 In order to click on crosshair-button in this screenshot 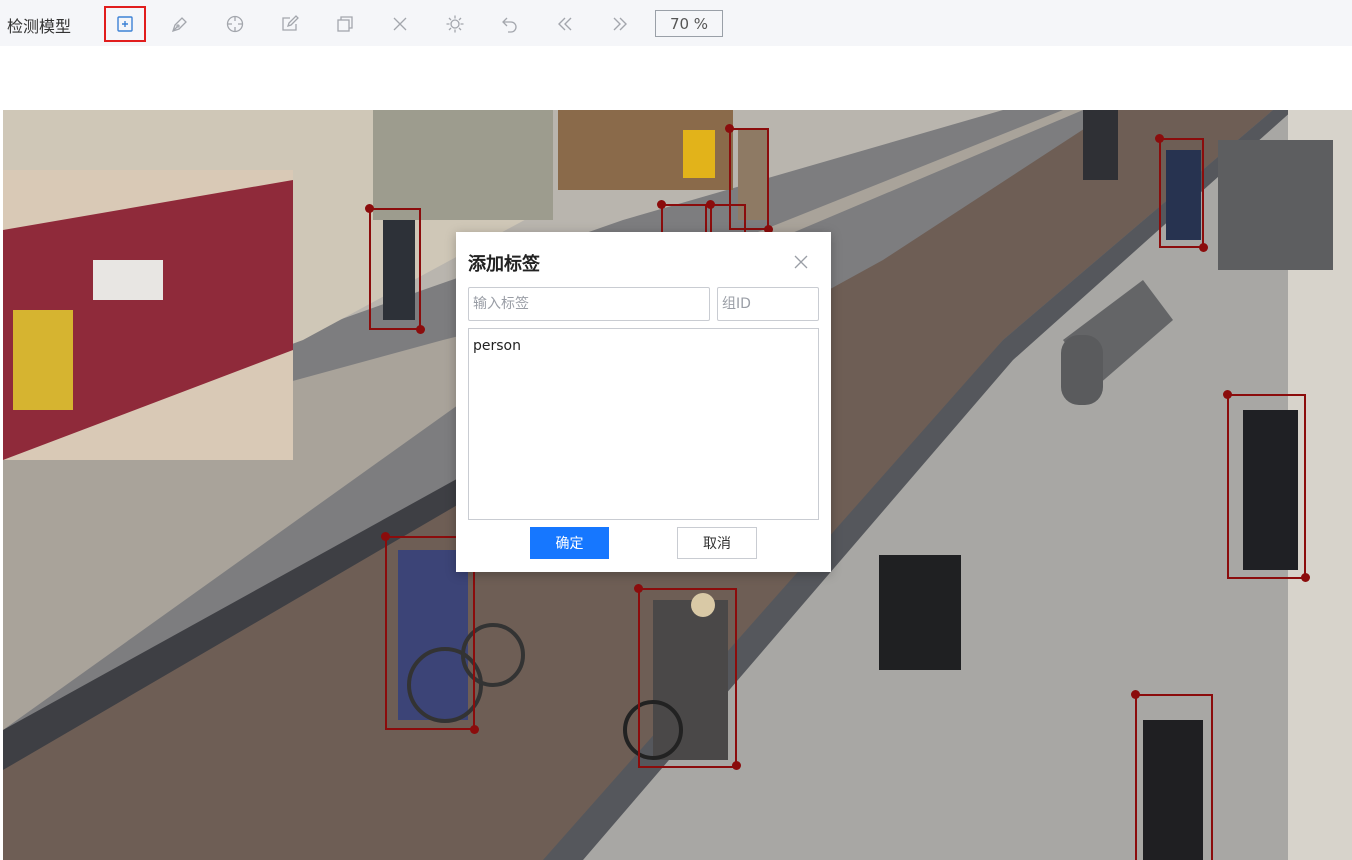, I will do `click(235, 24)`.